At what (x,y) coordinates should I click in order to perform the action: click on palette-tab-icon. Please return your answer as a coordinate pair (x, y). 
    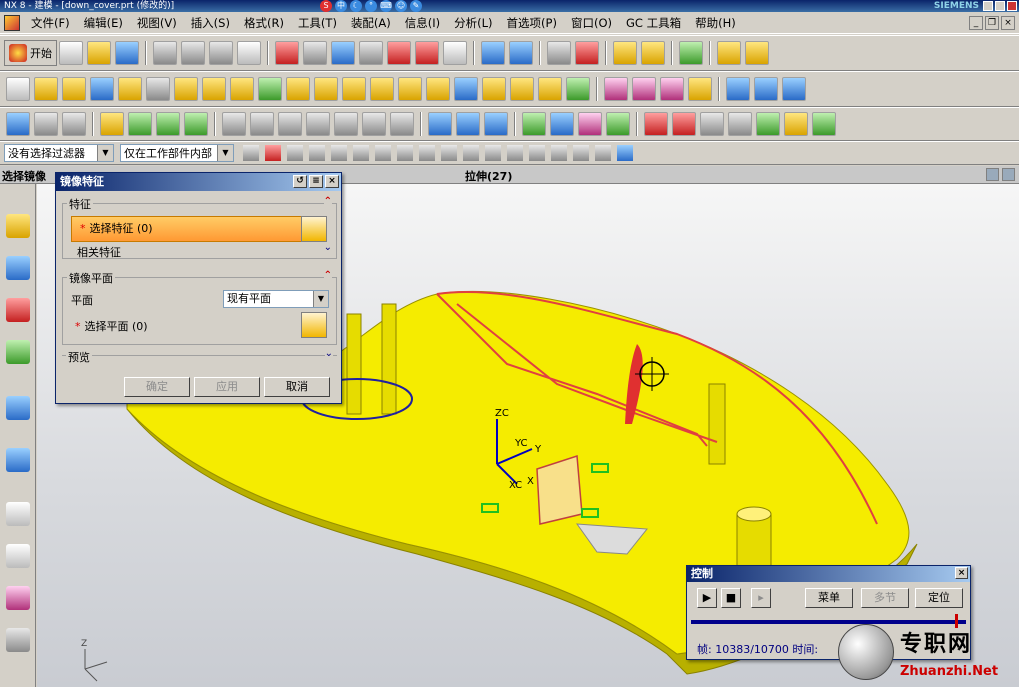
    Looking at the image, I should click on (18, 598).